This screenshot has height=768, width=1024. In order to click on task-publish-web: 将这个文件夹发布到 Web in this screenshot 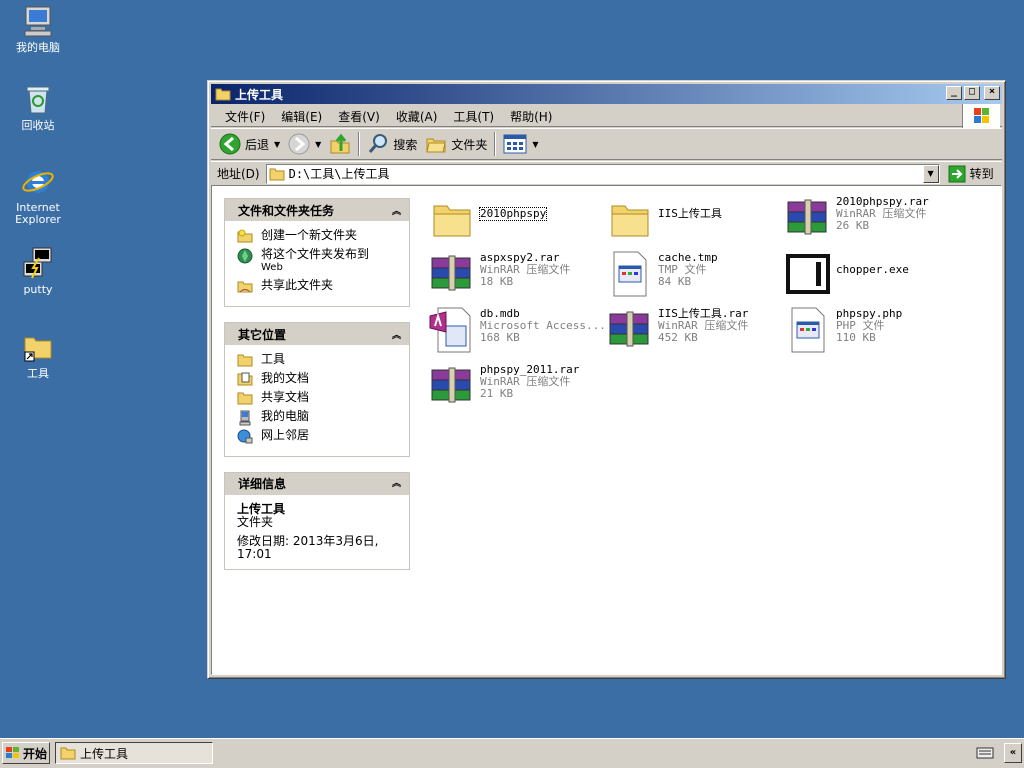, I will do `click(318, 261)`.